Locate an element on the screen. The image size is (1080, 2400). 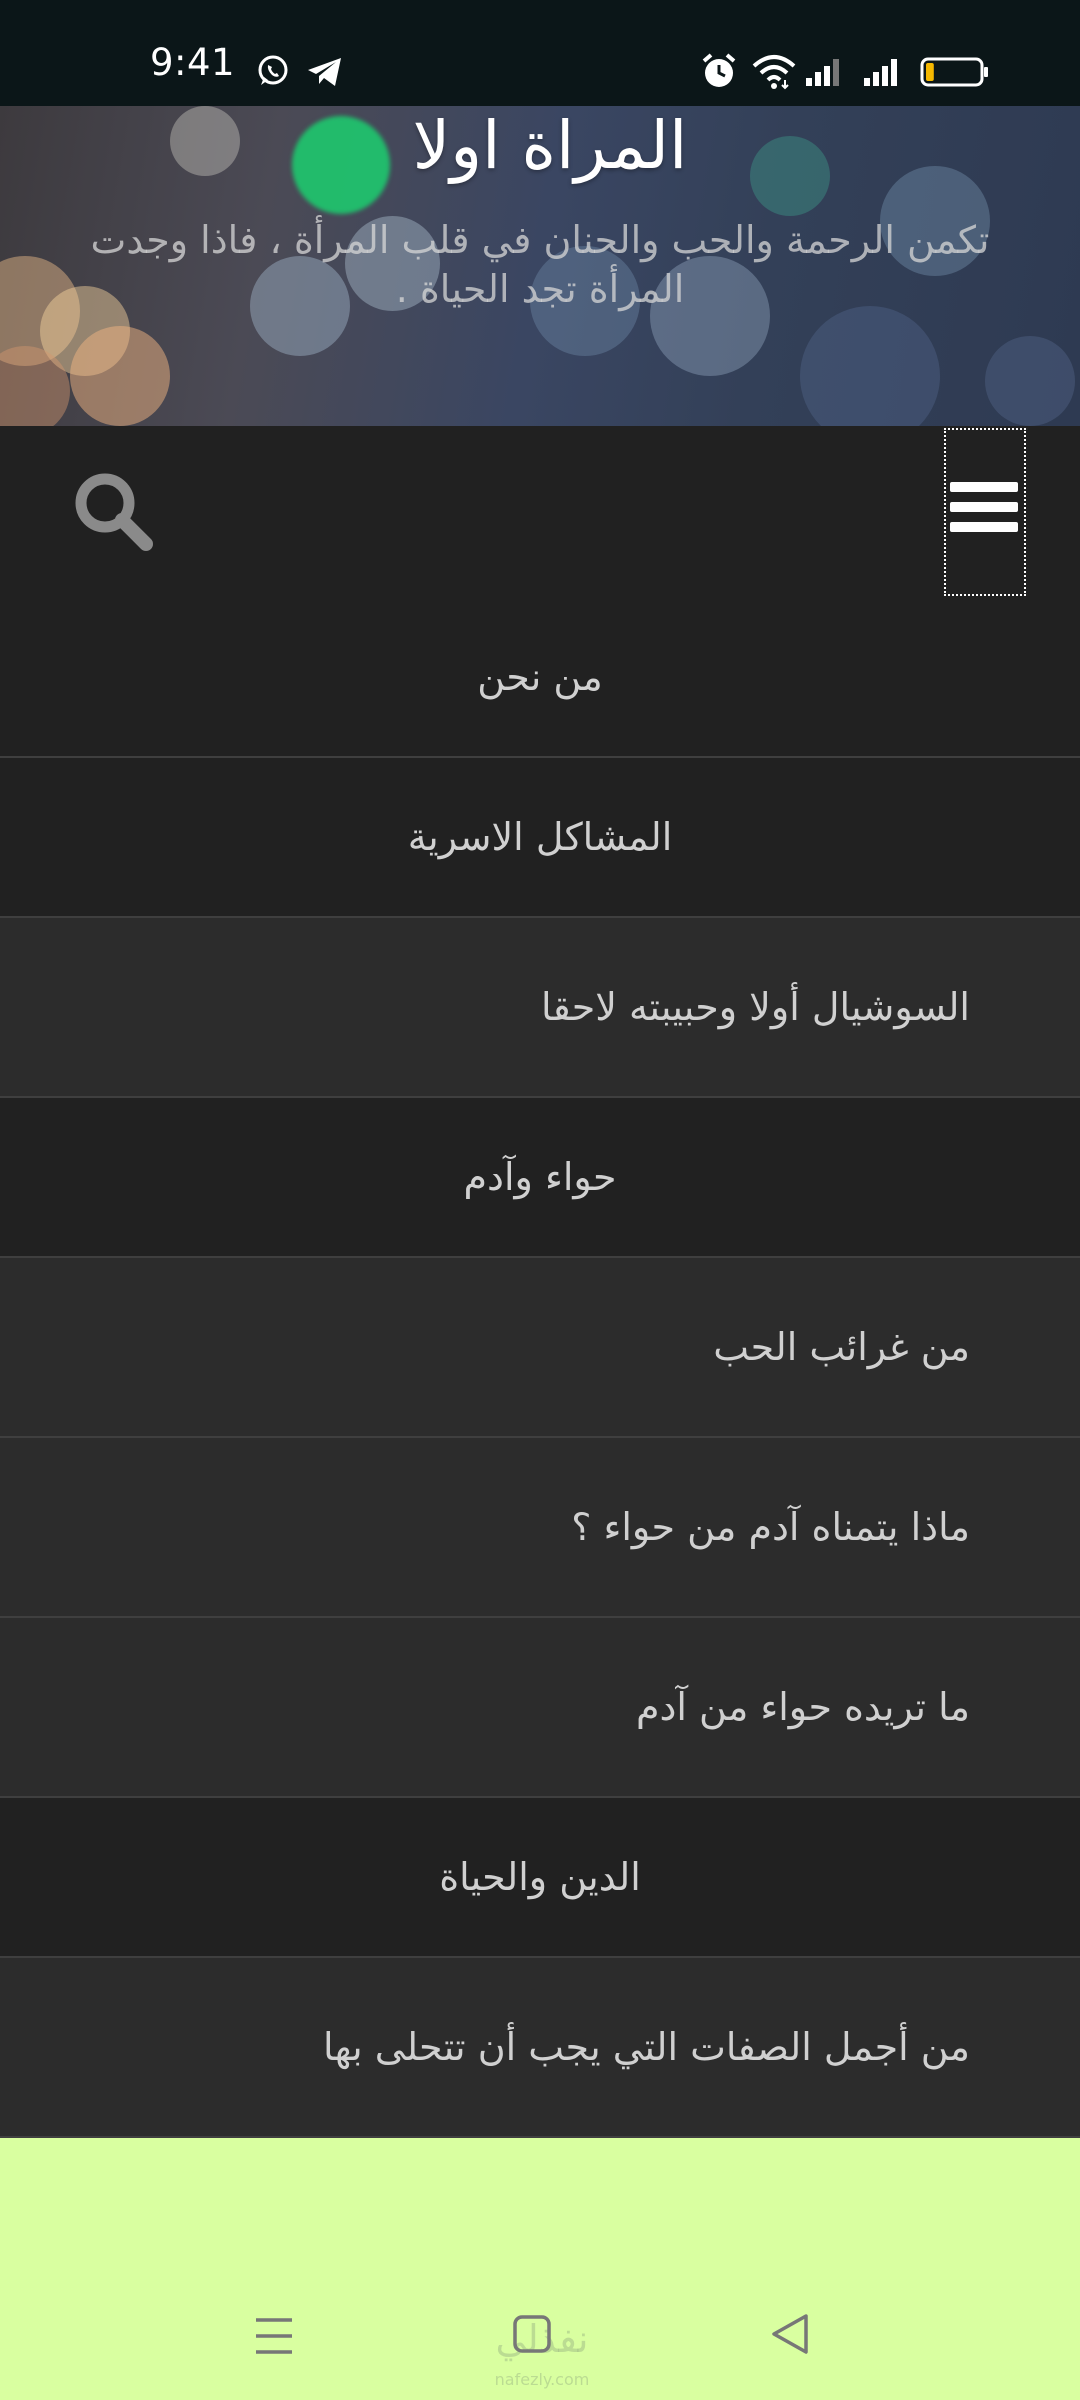
menu-item-about-us: من نحن is located at coordinates (540, 678).